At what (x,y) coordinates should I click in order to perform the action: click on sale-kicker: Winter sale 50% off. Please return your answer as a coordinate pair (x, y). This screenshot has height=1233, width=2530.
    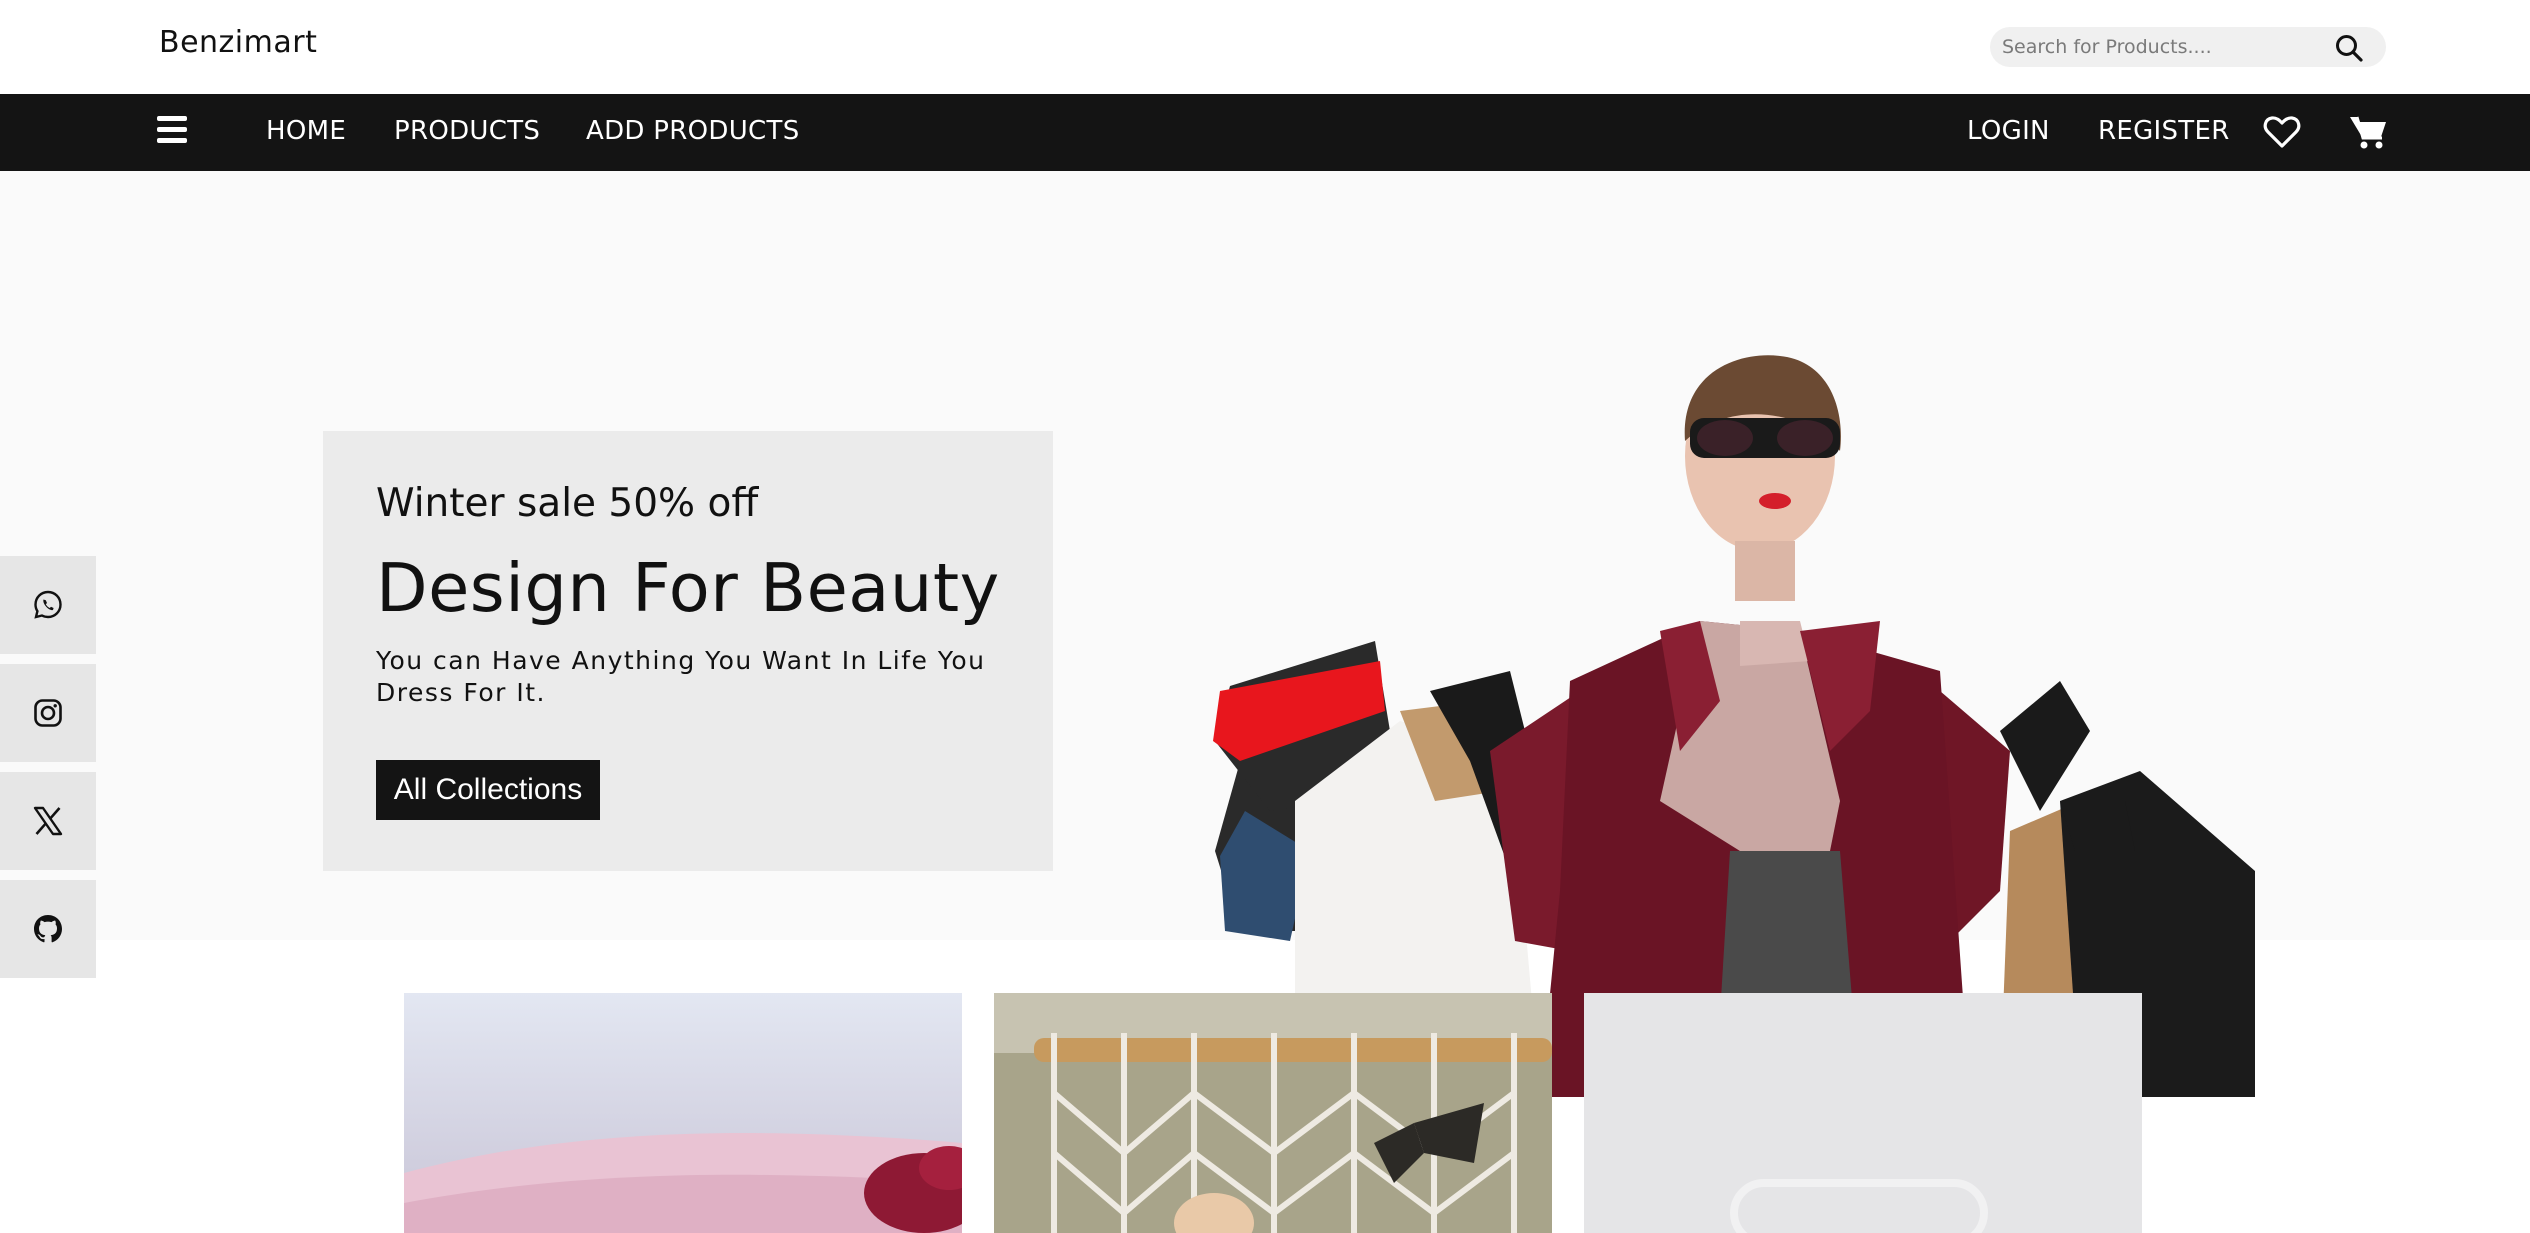
    Looking at the image, I should click on (567, 503).